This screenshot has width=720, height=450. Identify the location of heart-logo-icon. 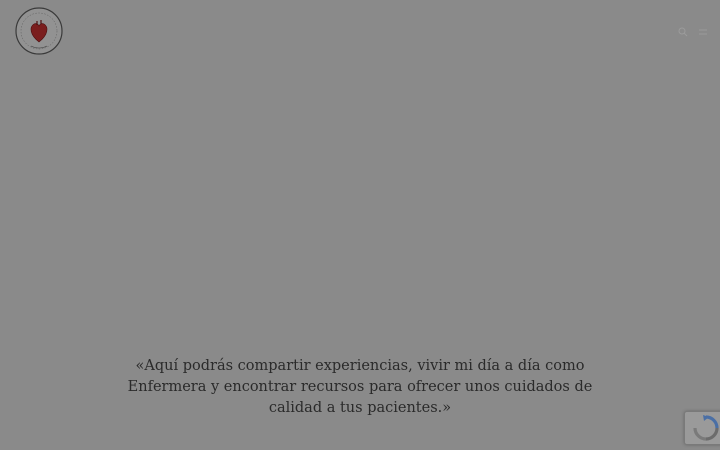
(39, 31).